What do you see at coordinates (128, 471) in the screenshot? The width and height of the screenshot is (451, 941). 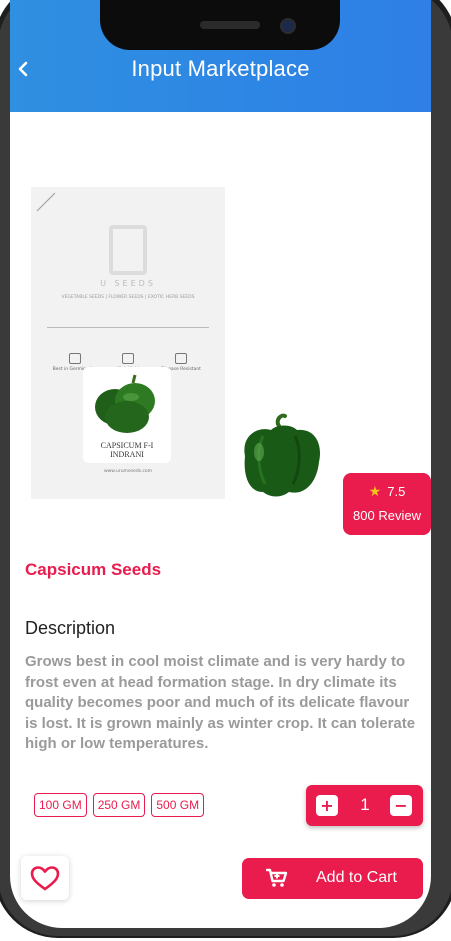 I see `package-url: www.urumseeds.com` at bounding box center [128, 471].